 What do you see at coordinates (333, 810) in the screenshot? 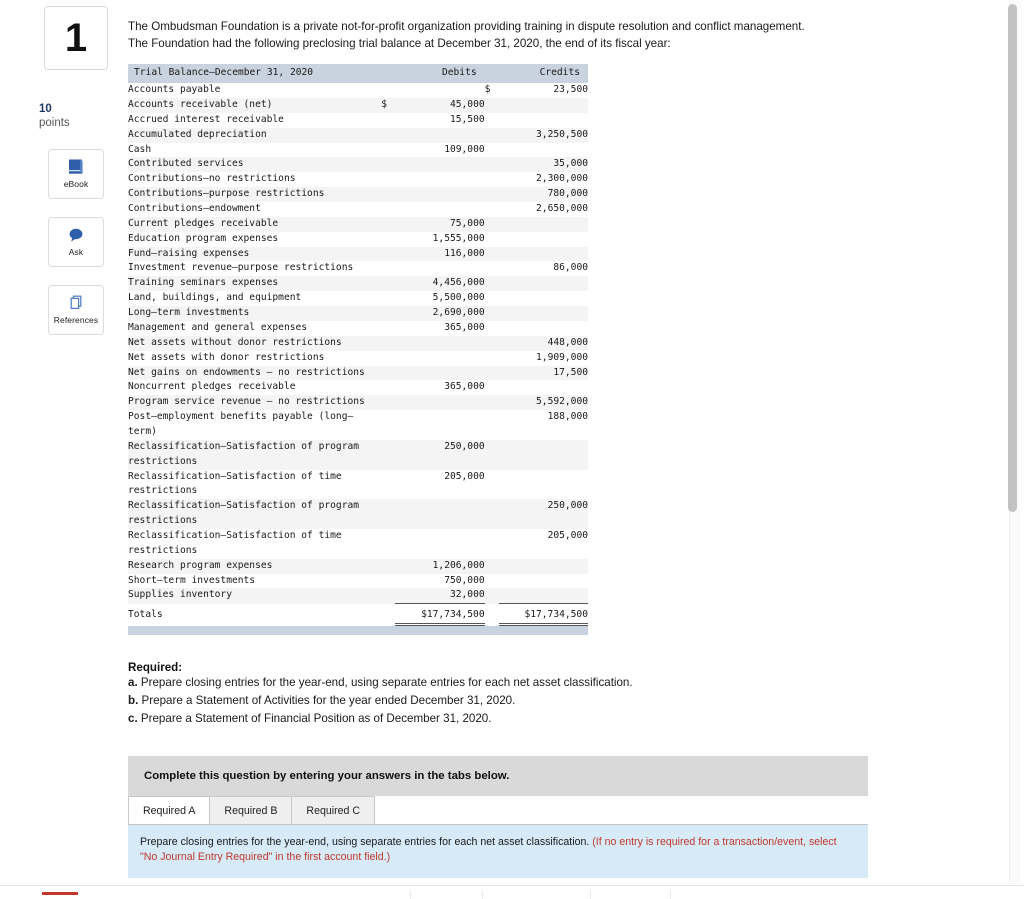
I see `tab-required-c: Required C` at bounding box center [333, 810].